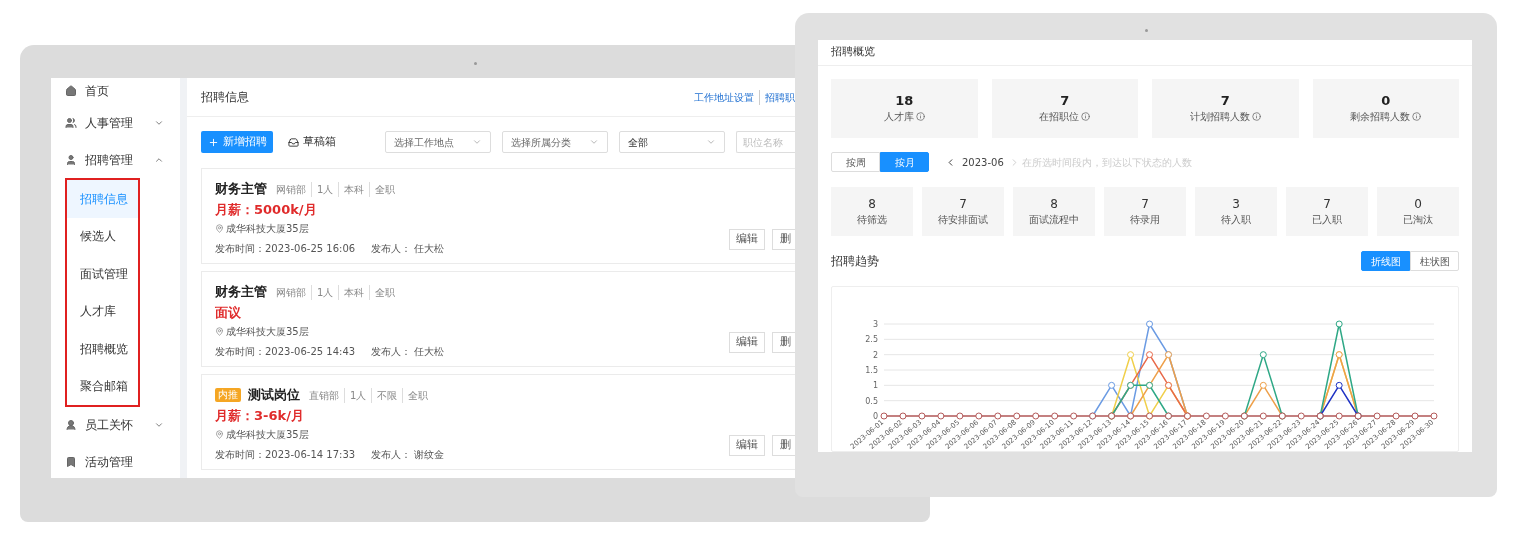  I want to click on sidebar-item: 首页, so click(115, 91).